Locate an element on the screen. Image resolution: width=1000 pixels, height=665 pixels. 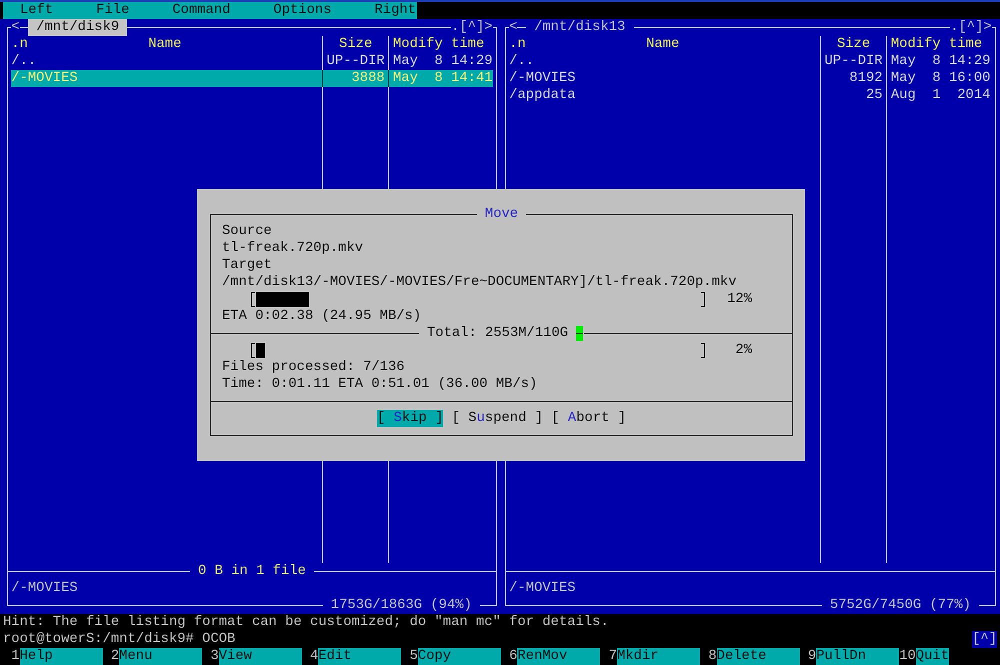
file-eta: ETA 0:02.38 (24.95 MB/s) is located at coordinates (322, 316).